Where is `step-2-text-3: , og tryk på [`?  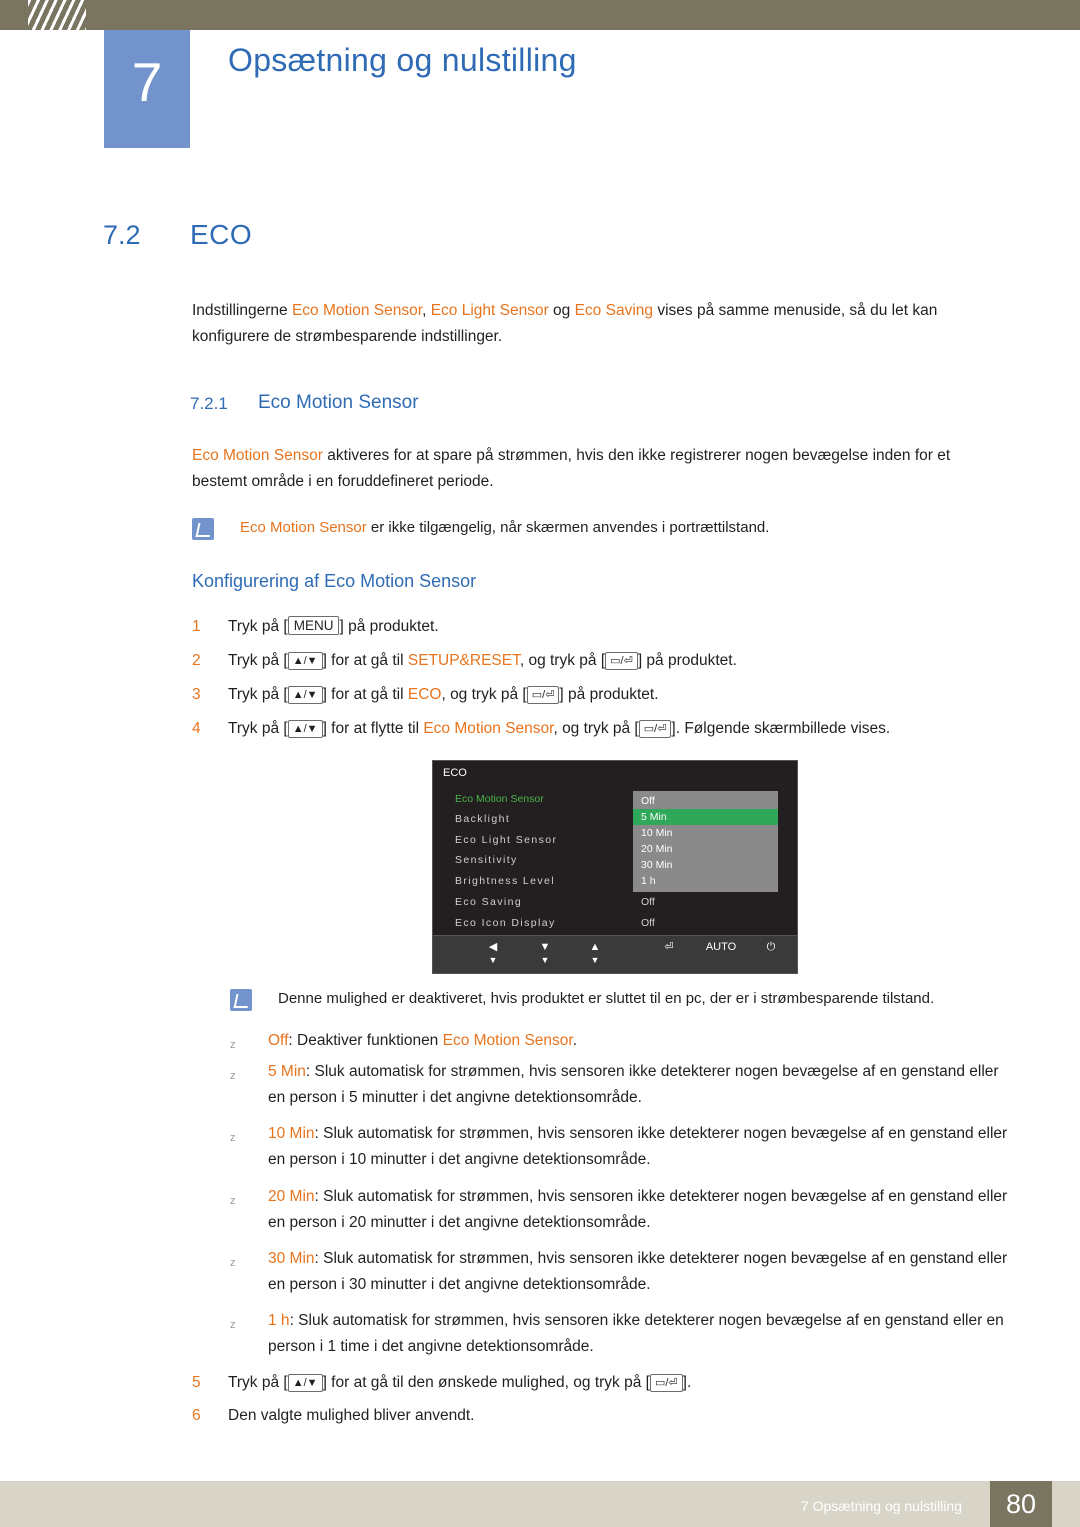
step-2-text-3: , og tryk på [ is located at coordinates (562, 660).